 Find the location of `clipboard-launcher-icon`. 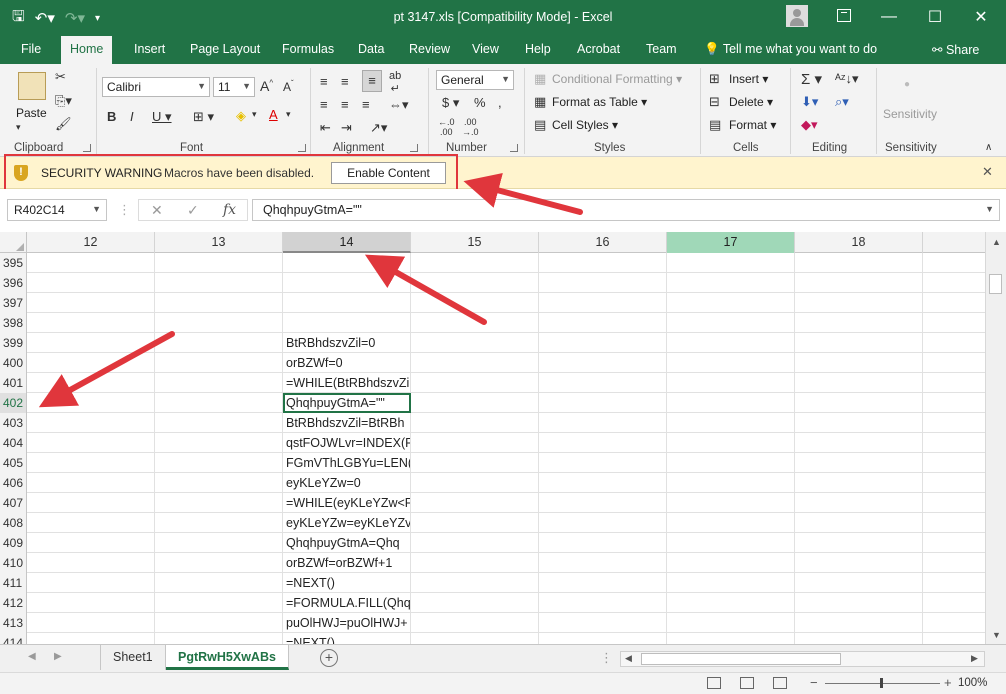

clipboard-launcher-icon is located at coordinates (87, 148).